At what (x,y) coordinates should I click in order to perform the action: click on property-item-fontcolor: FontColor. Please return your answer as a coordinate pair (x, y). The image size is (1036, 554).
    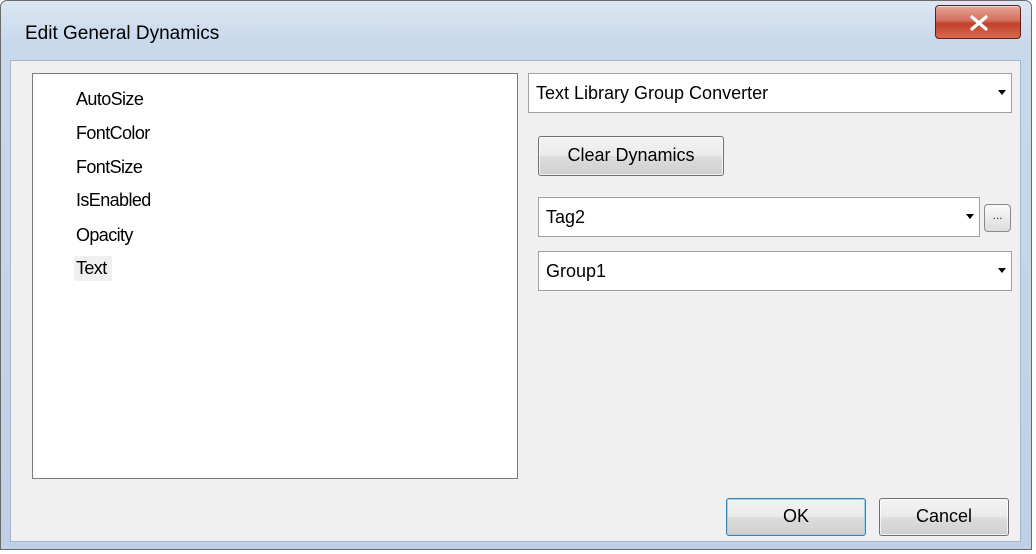
    Looking at the image, I should click on (114, 133).